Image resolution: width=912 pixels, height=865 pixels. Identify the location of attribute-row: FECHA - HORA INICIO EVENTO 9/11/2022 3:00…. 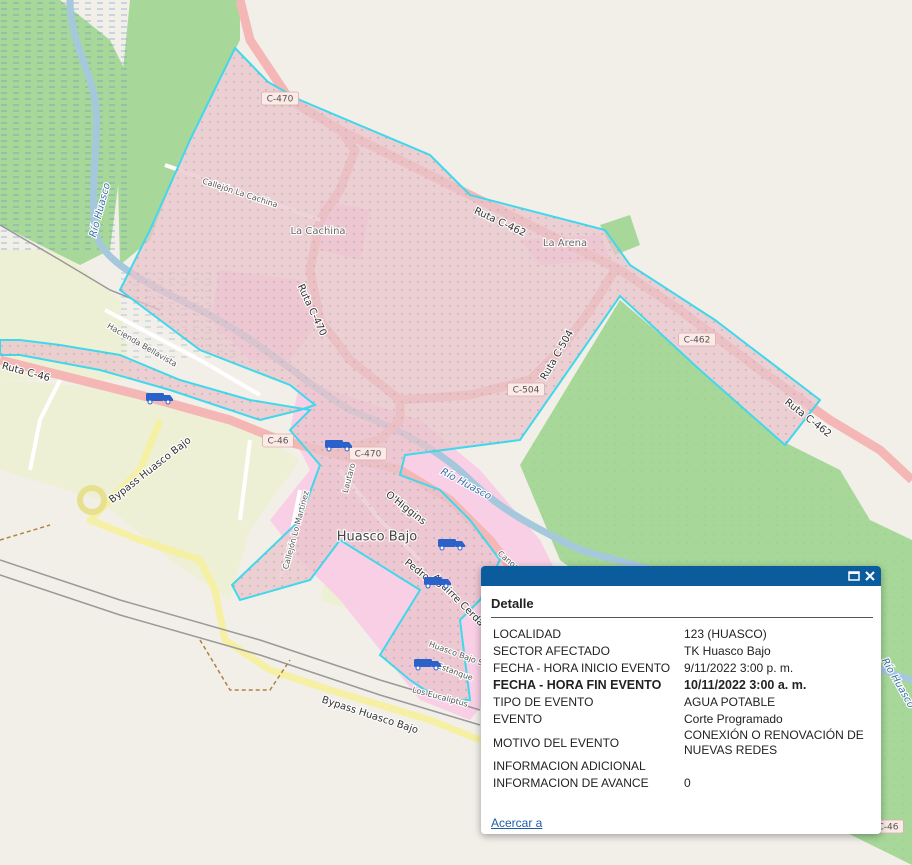
(683, 668).